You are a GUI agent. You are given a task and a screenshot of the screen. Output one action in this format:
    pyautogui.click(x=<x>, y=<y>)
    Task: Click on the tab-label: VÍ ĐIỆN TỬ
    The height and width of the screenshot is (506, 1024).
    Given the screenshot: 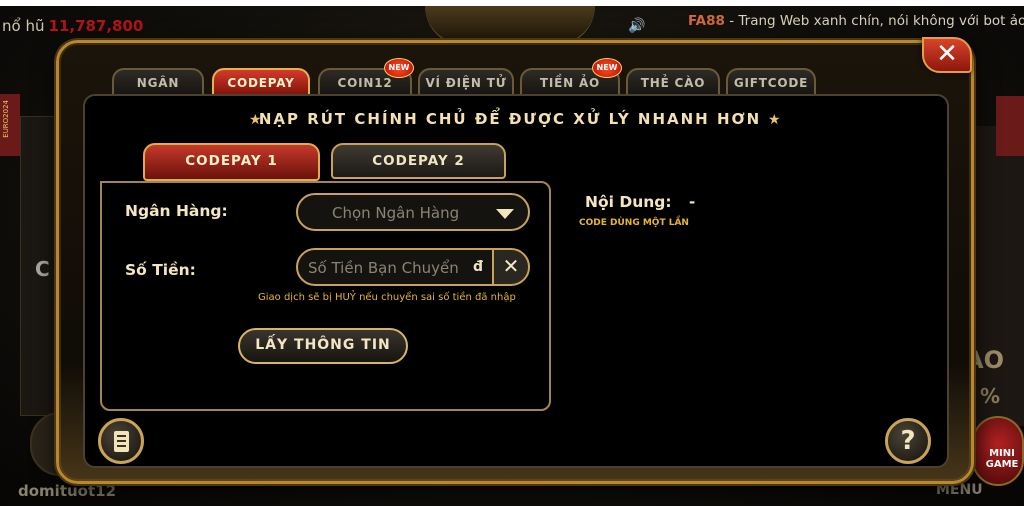 What is the action you would take?
    pyautogui.click(x=466, y=83)
    